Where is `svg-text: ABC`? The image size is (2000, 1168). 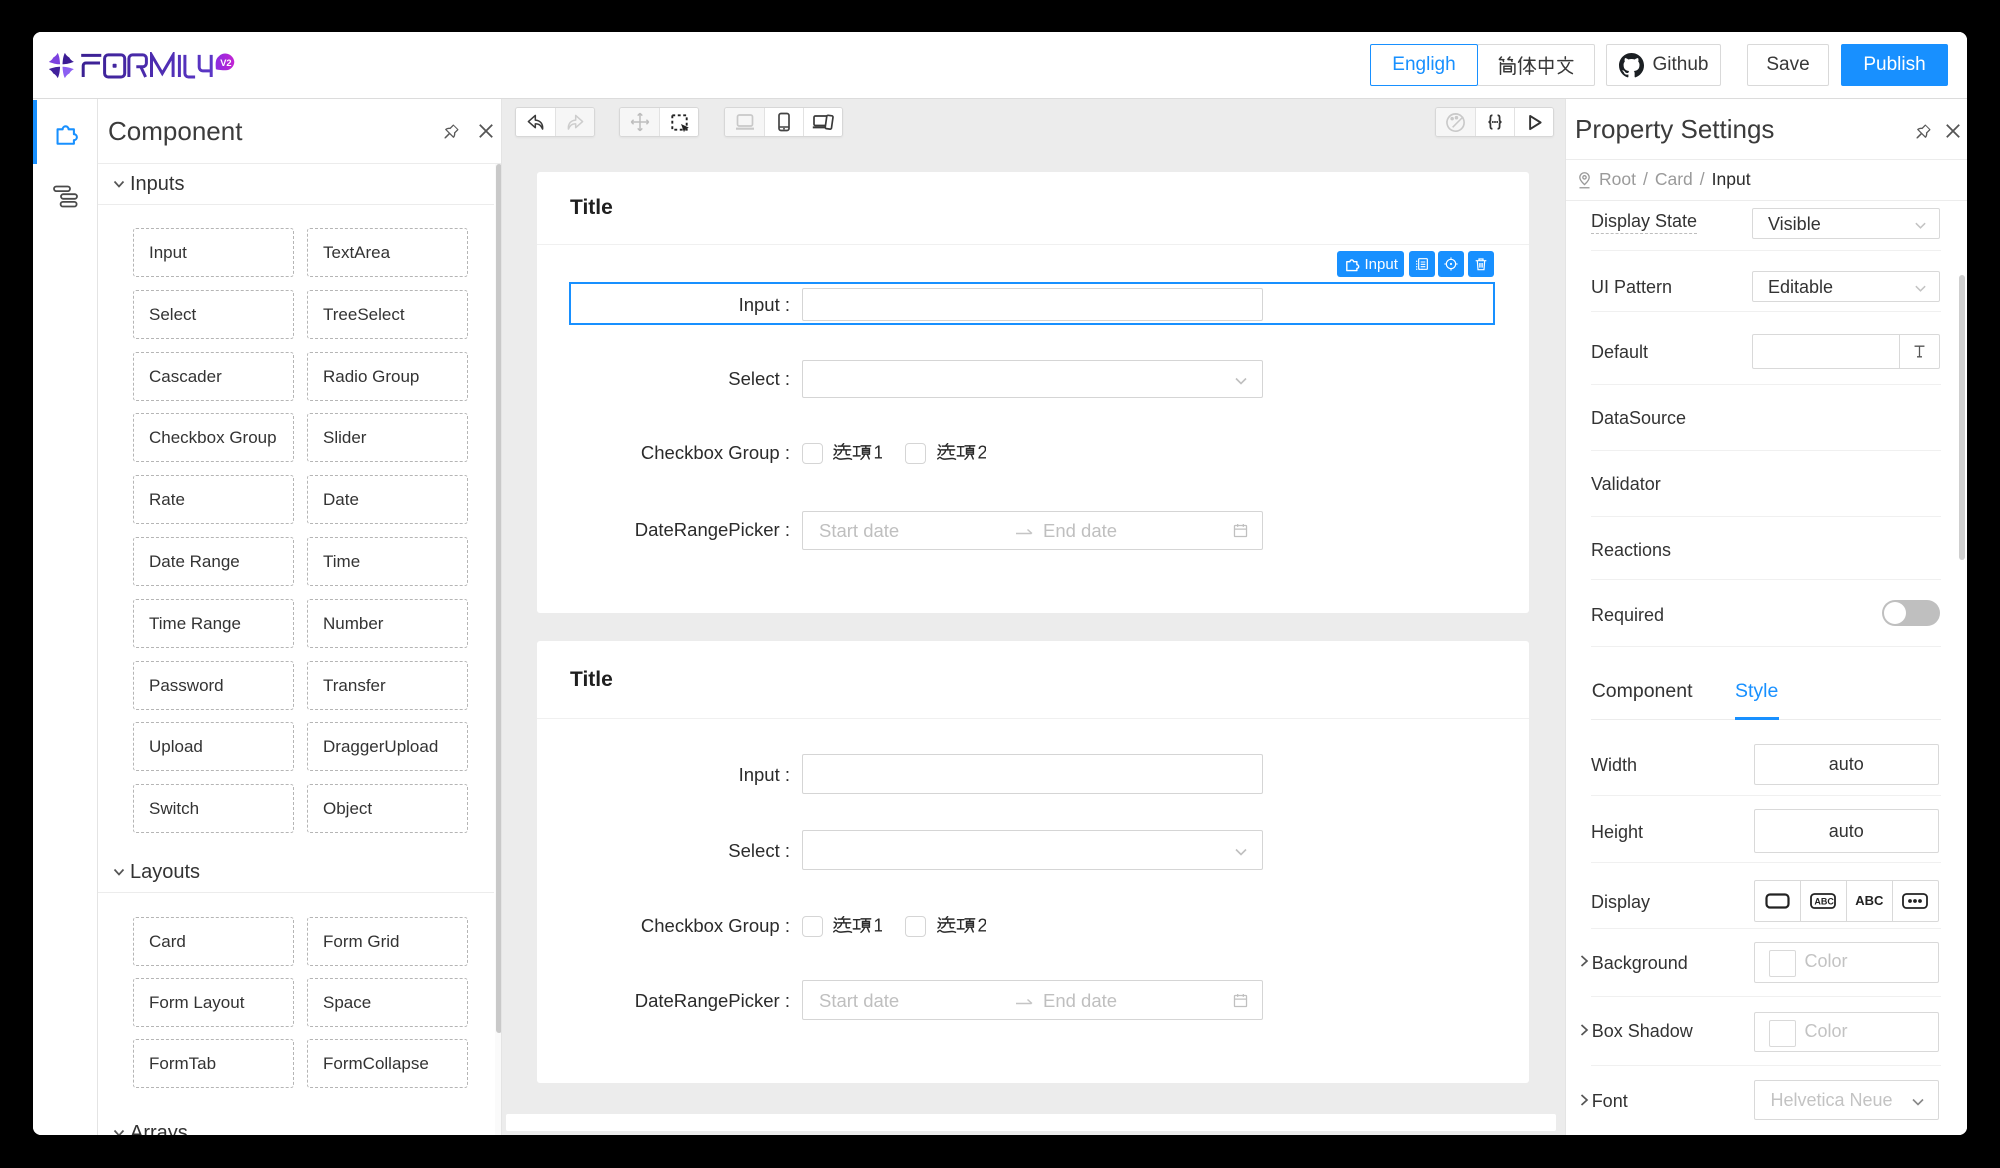
svg-text: ABC is located at coordinates (1825, 901).